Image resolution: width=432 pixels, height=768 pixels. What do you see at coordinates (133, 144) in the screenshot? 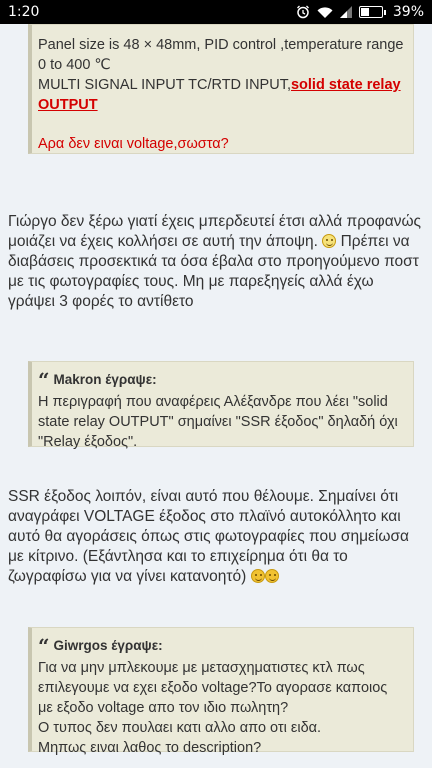
I see `quote-question: Αρα δεν ειναι voltage,σωστα?` at bounding box center [133, 144].